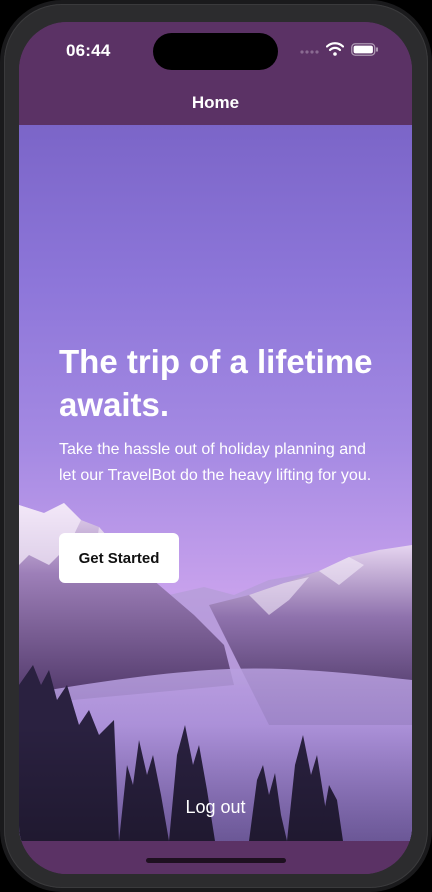 Image resolution: width=432 pixels, height=892 pixels. What do you see at coordinates (364, 49) in the screenshot?
I see `battery-icon` at bounding box center [364, 49].